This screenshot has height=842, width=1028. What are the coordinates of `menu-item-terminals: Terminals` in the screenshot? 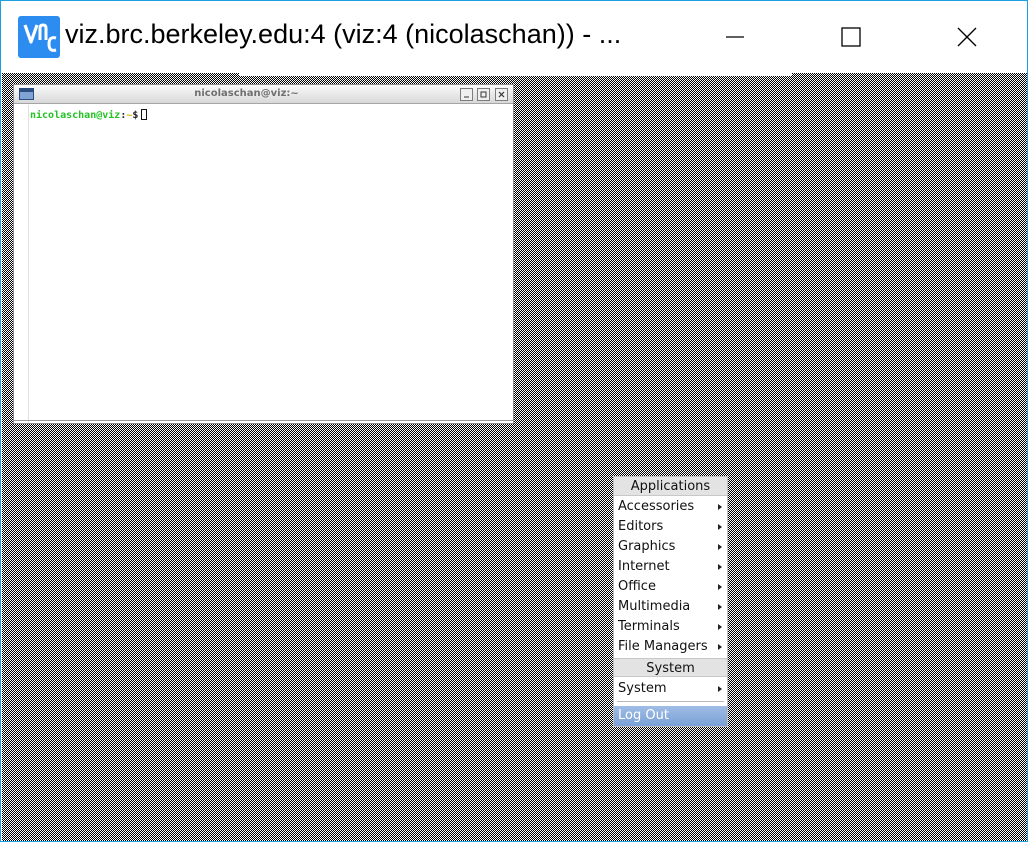 It's located at (670, 627).